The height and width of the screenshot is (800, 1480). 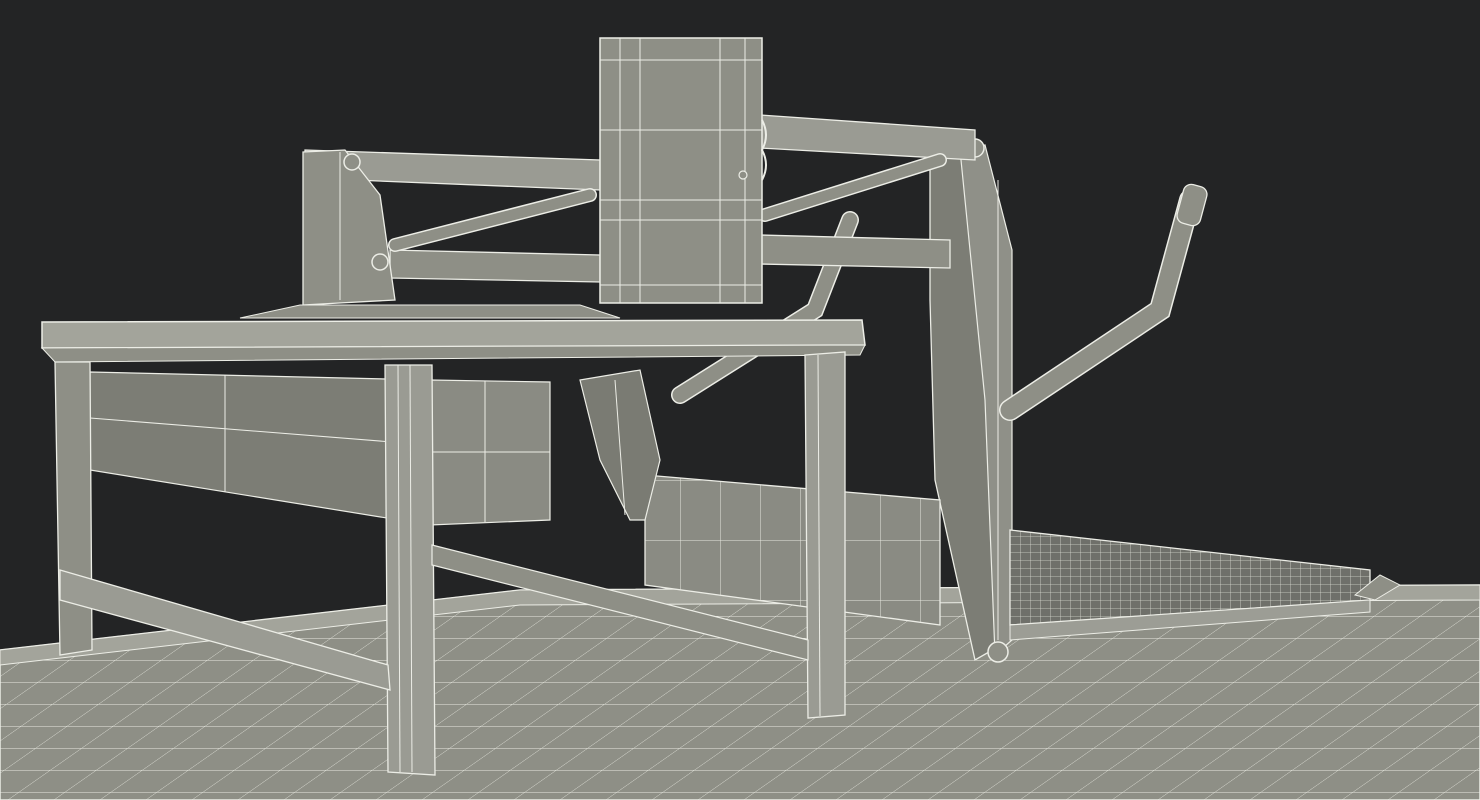 I want to click on table-top, so click(x=453, y=333).